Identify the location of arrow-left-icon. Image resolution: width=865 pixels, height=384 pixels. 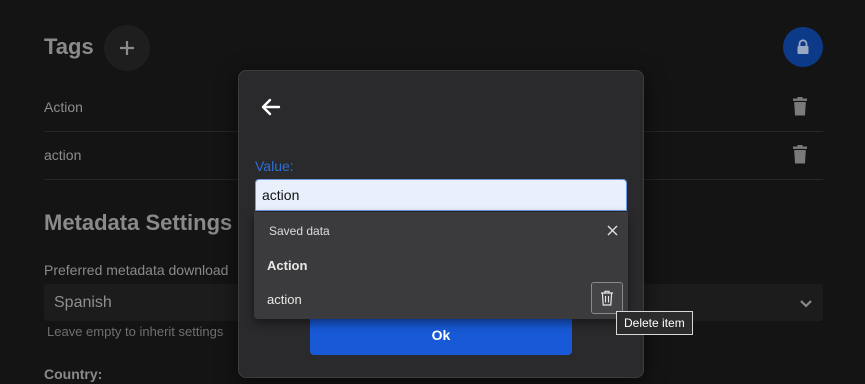
(271, 107).